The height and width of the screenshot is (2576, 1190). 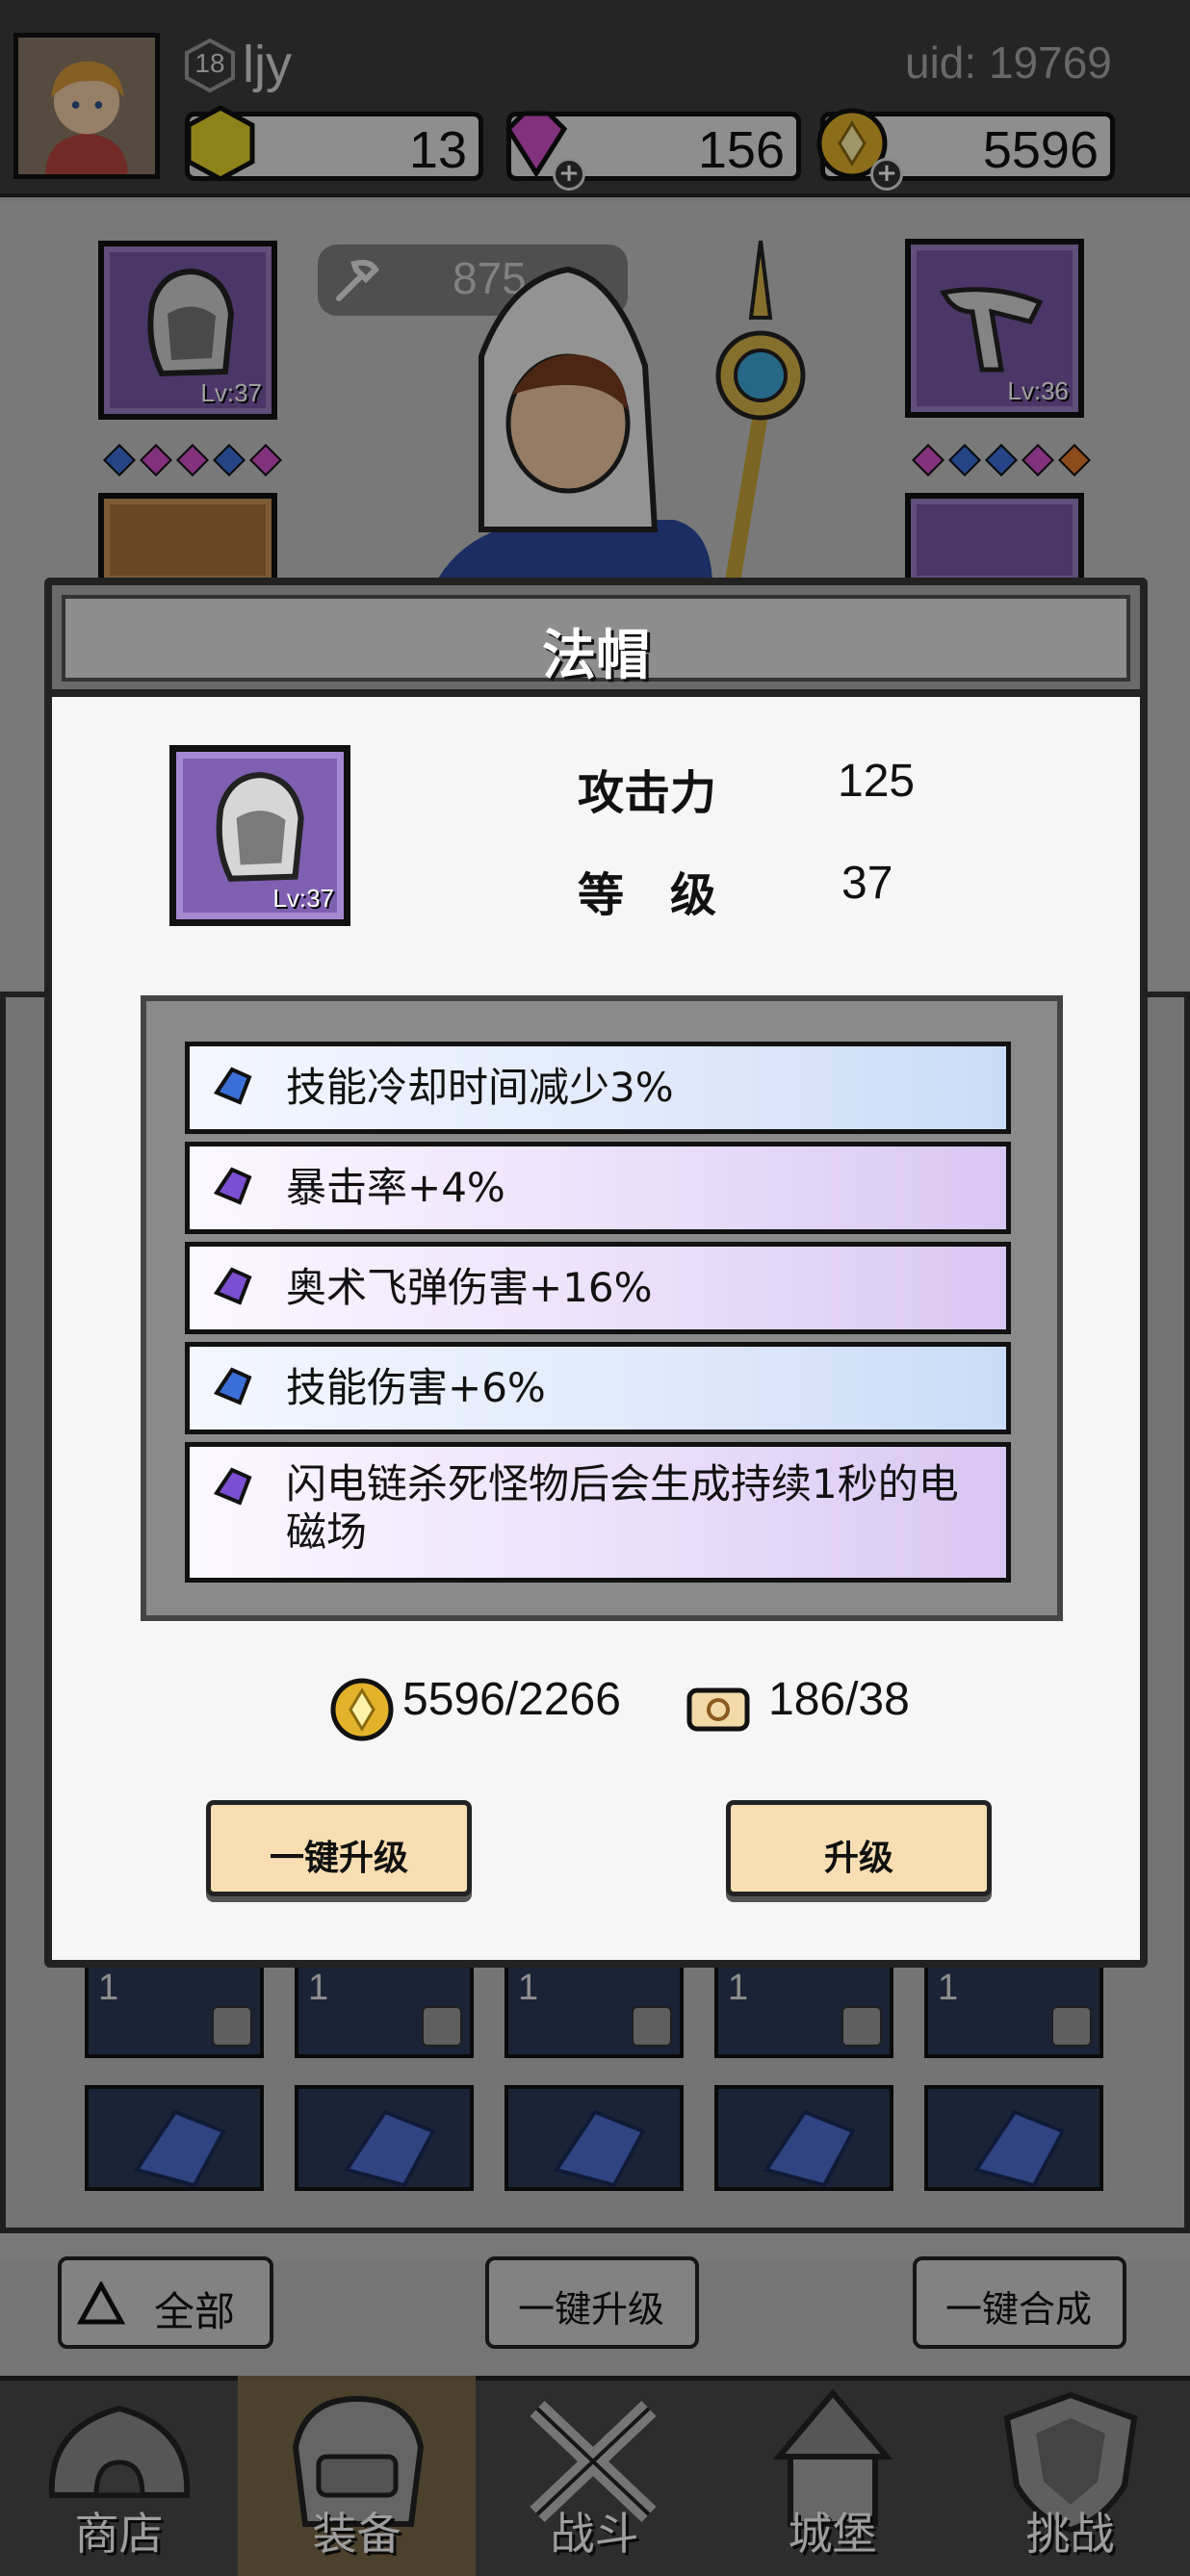 What do you see at coordinates (718, 1710) in the screenshot?
I see `scroll-icon` at bounding box center [718, 1710].